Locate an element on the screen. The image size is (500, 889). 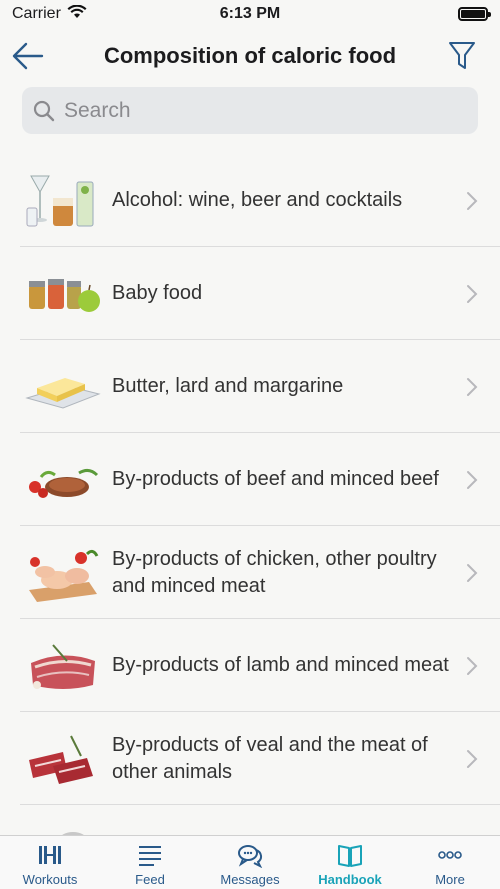
tab-bar: Workouts Feed Messages Handbook More is located at coordinates (250, 862).